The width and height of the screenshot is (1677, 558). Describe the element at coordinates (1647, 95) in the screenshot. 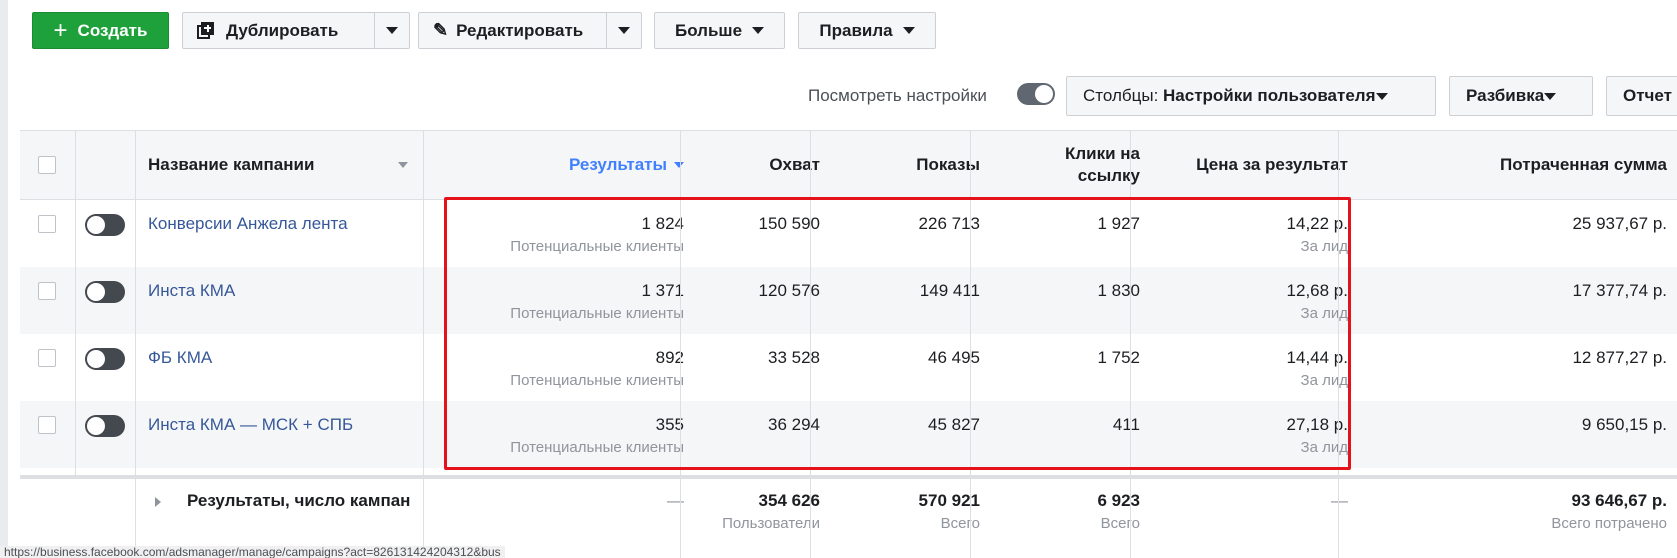

I see `reports-label: Отчет` at that location.